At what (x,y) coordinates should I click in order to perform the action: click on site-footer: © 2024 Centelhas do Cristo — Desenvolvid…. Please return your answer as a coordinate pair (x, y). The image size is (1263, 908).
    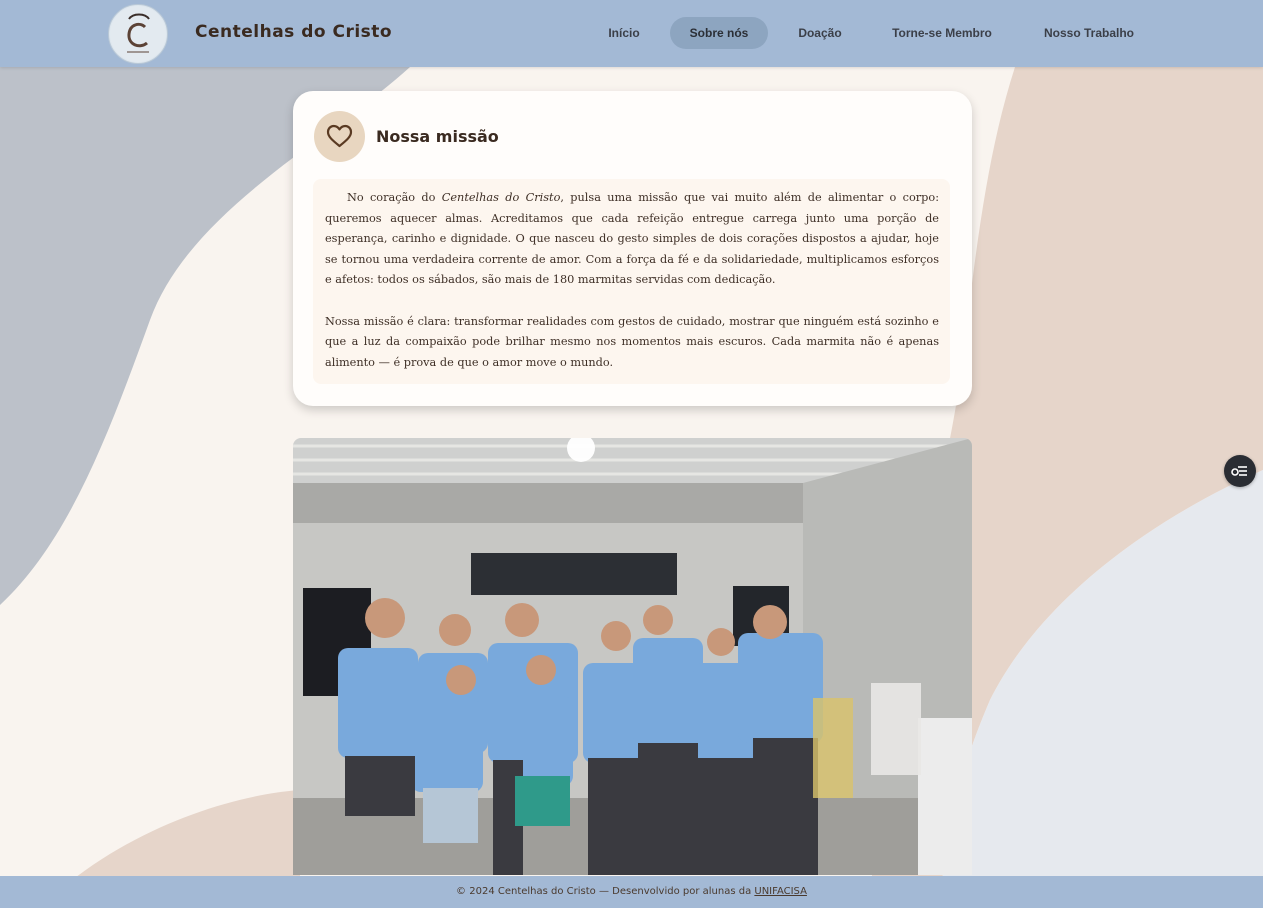
    Looking at the image, I should click on (631, 892).